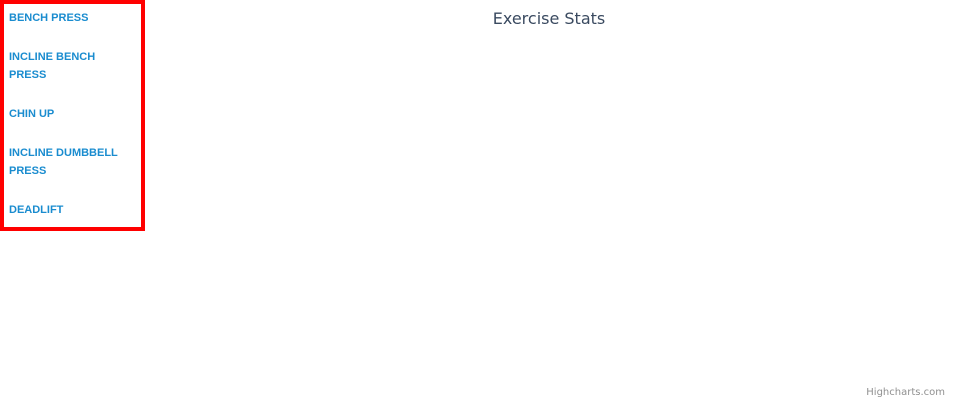  I want to click on exercise-link-incline-dumbbell-press: INCLINE DUMBBELL PRESS, so click(70, 162).